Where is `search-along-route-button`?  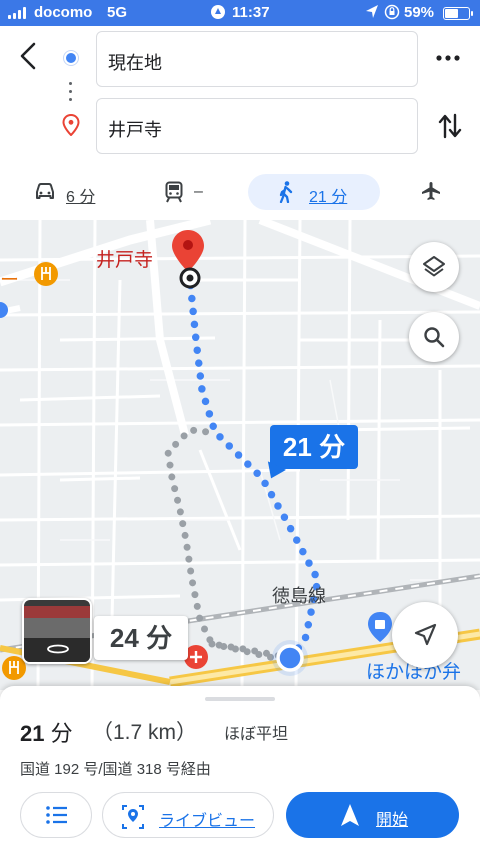
search-along-route-button is located at coordinates (434, 337).